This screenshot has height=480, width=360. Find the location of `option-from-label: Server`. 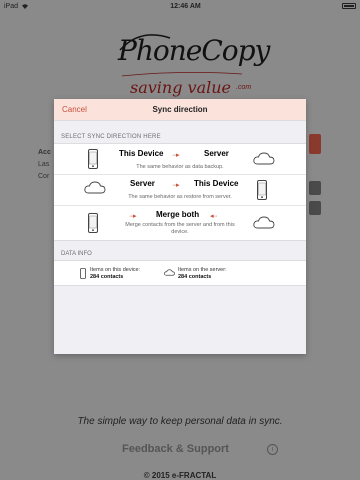

option-from-label: Server is located at coordinates (142, 183).